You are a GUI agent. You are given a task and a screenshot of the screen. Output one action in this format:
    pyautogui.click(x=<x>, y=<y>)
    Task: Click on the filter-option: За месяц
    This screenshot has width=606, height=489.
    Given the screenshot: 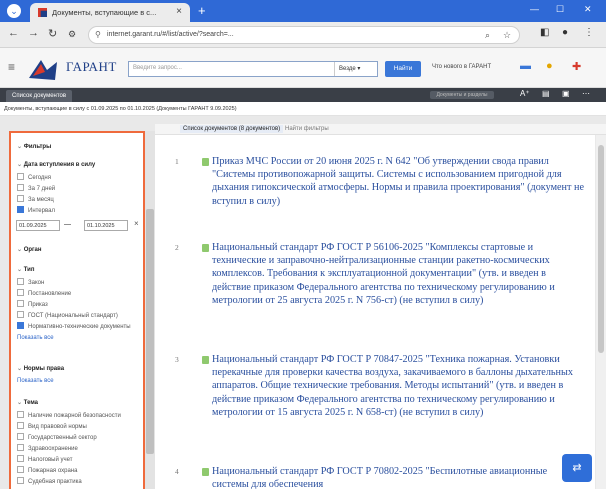 What is the action you would take?
    pyautogui.click(x=35, y=199)
    